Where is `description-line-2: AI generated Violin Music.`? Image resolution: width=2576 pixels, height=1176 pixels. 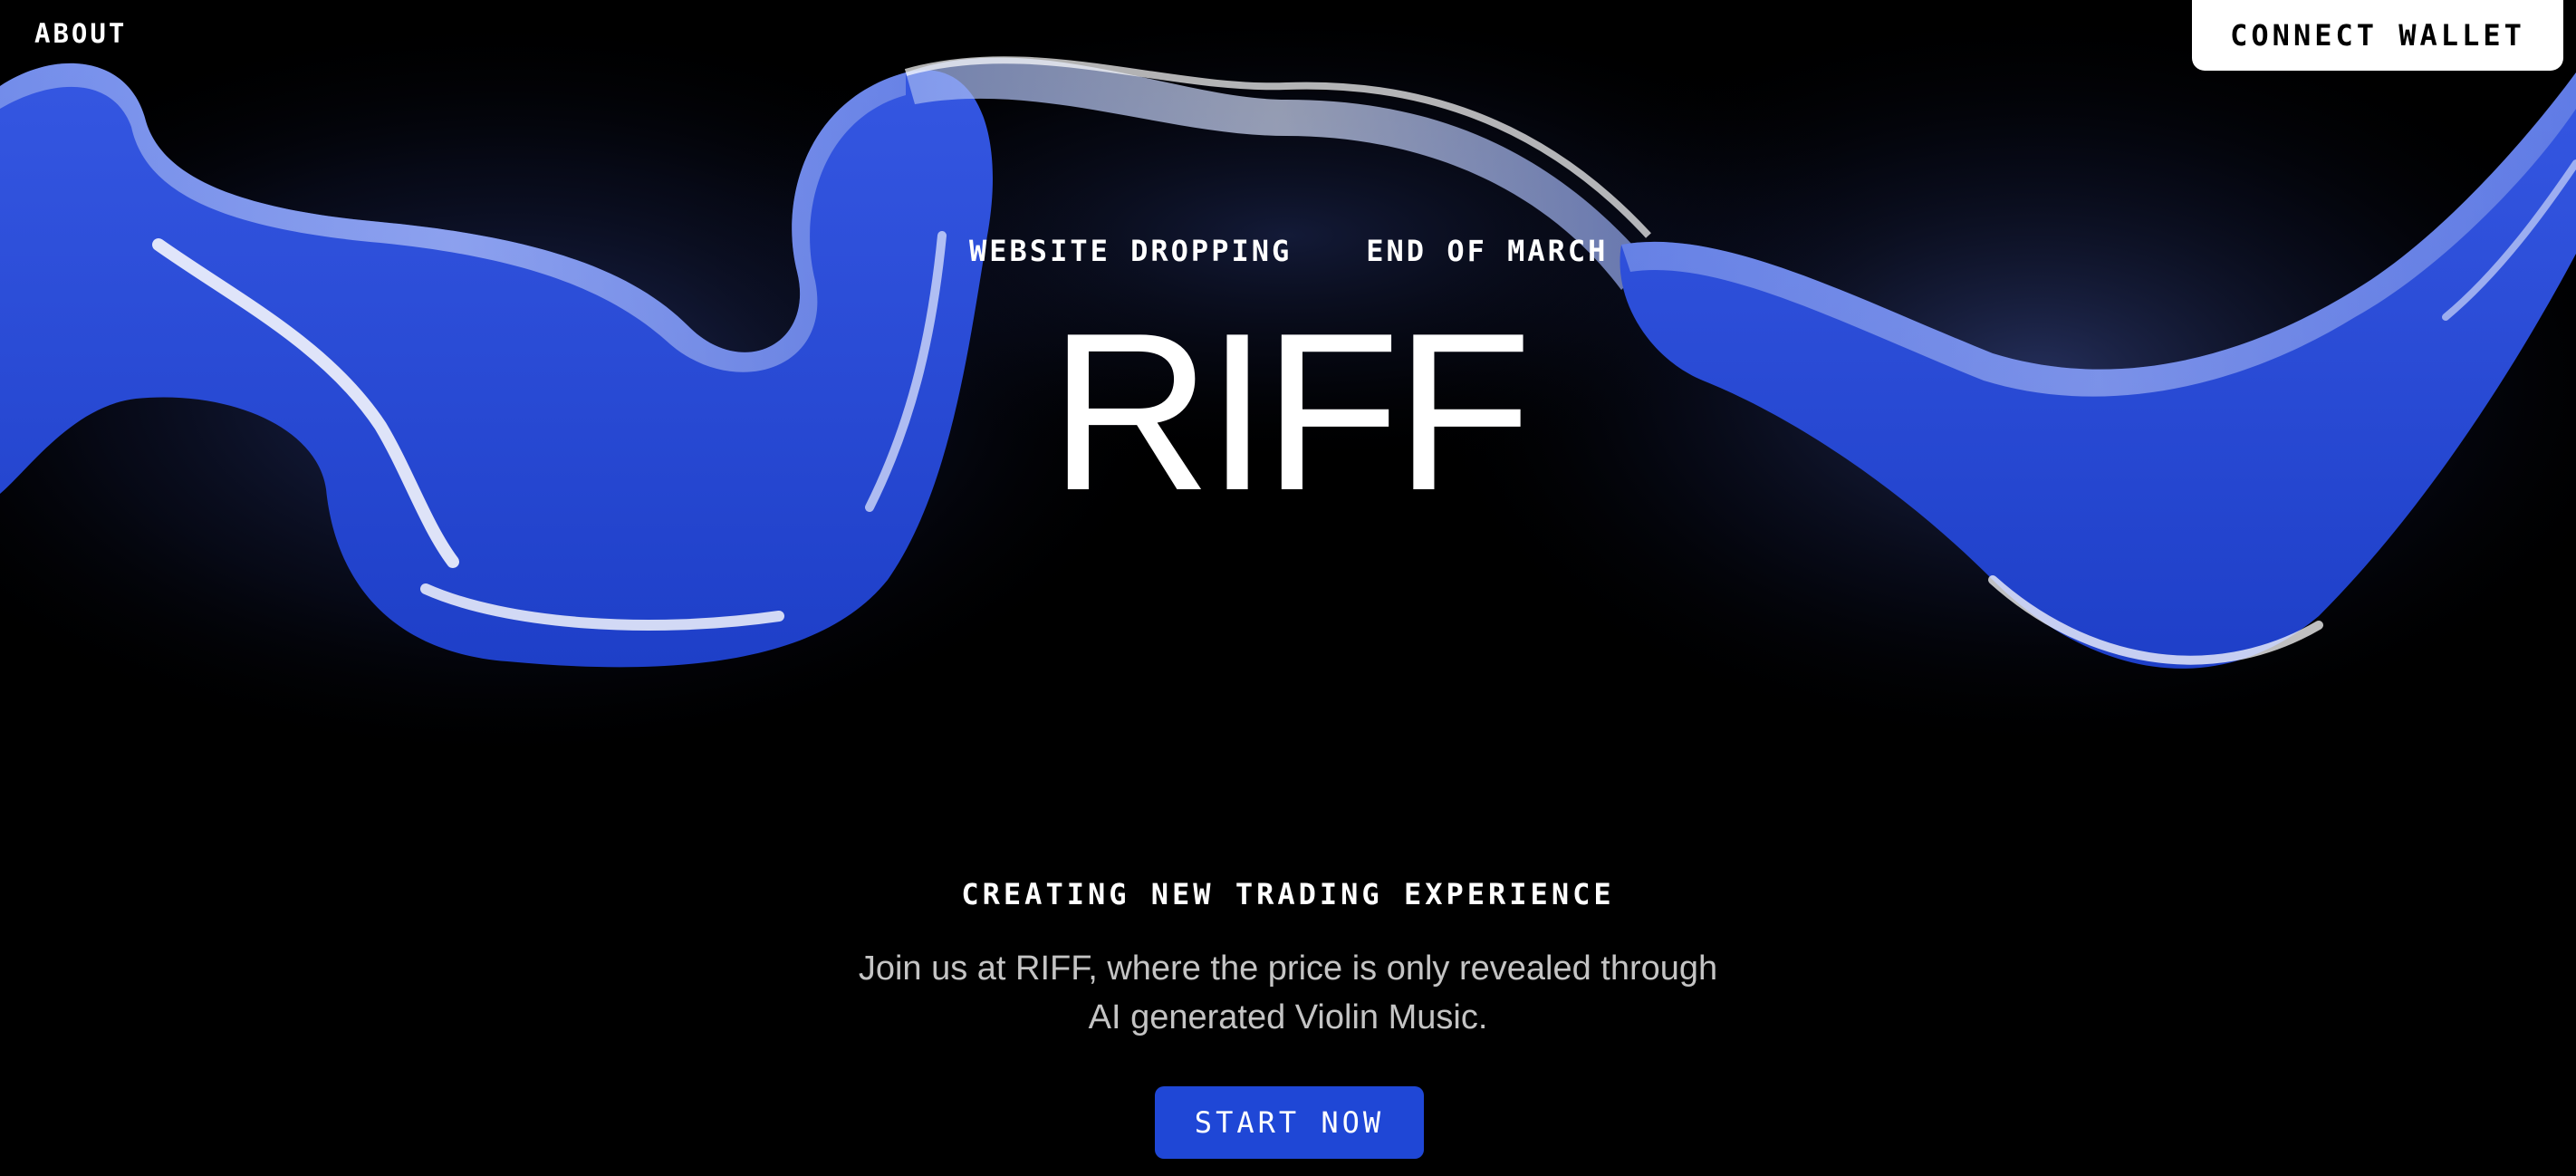 description-line-2: AI generated Violin Music. is located at coordinates (1288, 1017).